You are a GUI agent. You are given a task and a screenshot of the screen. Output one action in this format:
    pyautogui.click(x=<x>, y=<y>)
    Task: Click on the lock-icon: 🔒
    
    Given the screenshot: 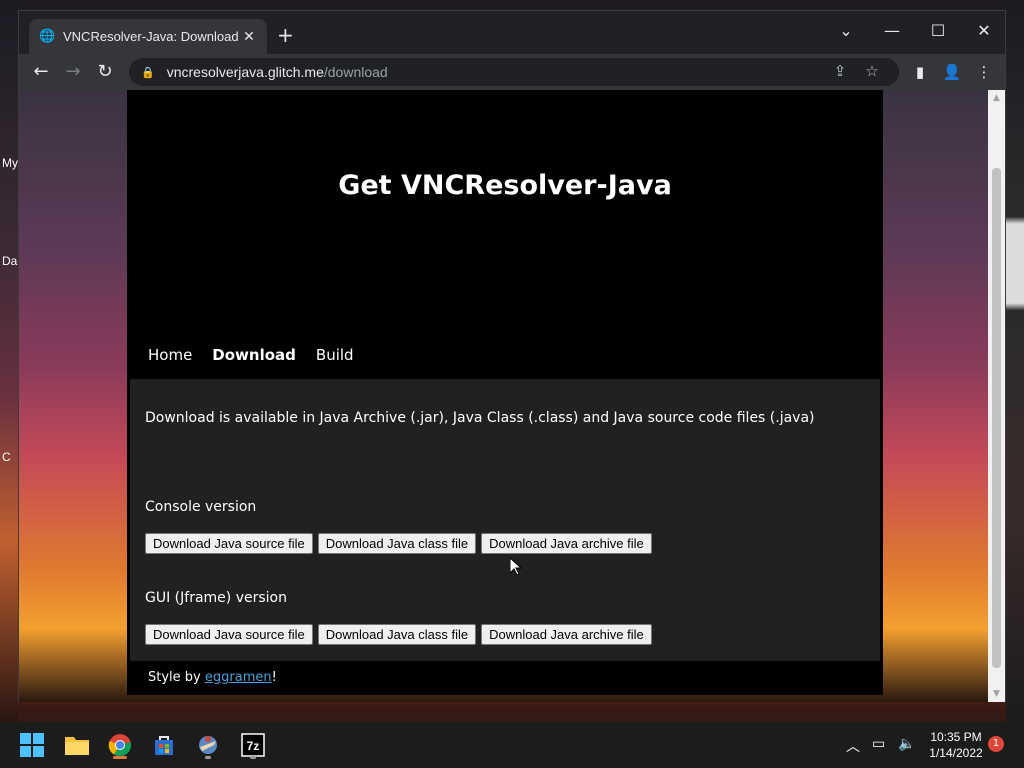 What is the action you would take?
    pyautogui.click(x=148, y=72)
    